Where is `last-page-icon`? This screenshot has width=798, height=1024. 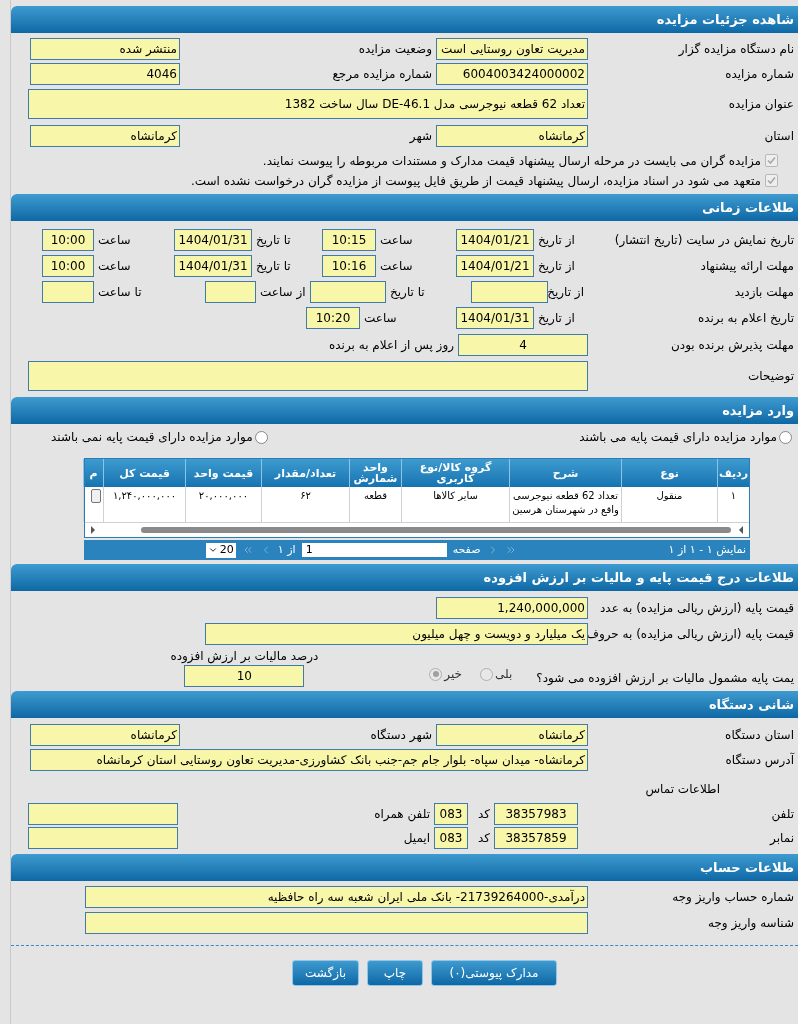 last-page-icon is located at coordinates (510, 550).